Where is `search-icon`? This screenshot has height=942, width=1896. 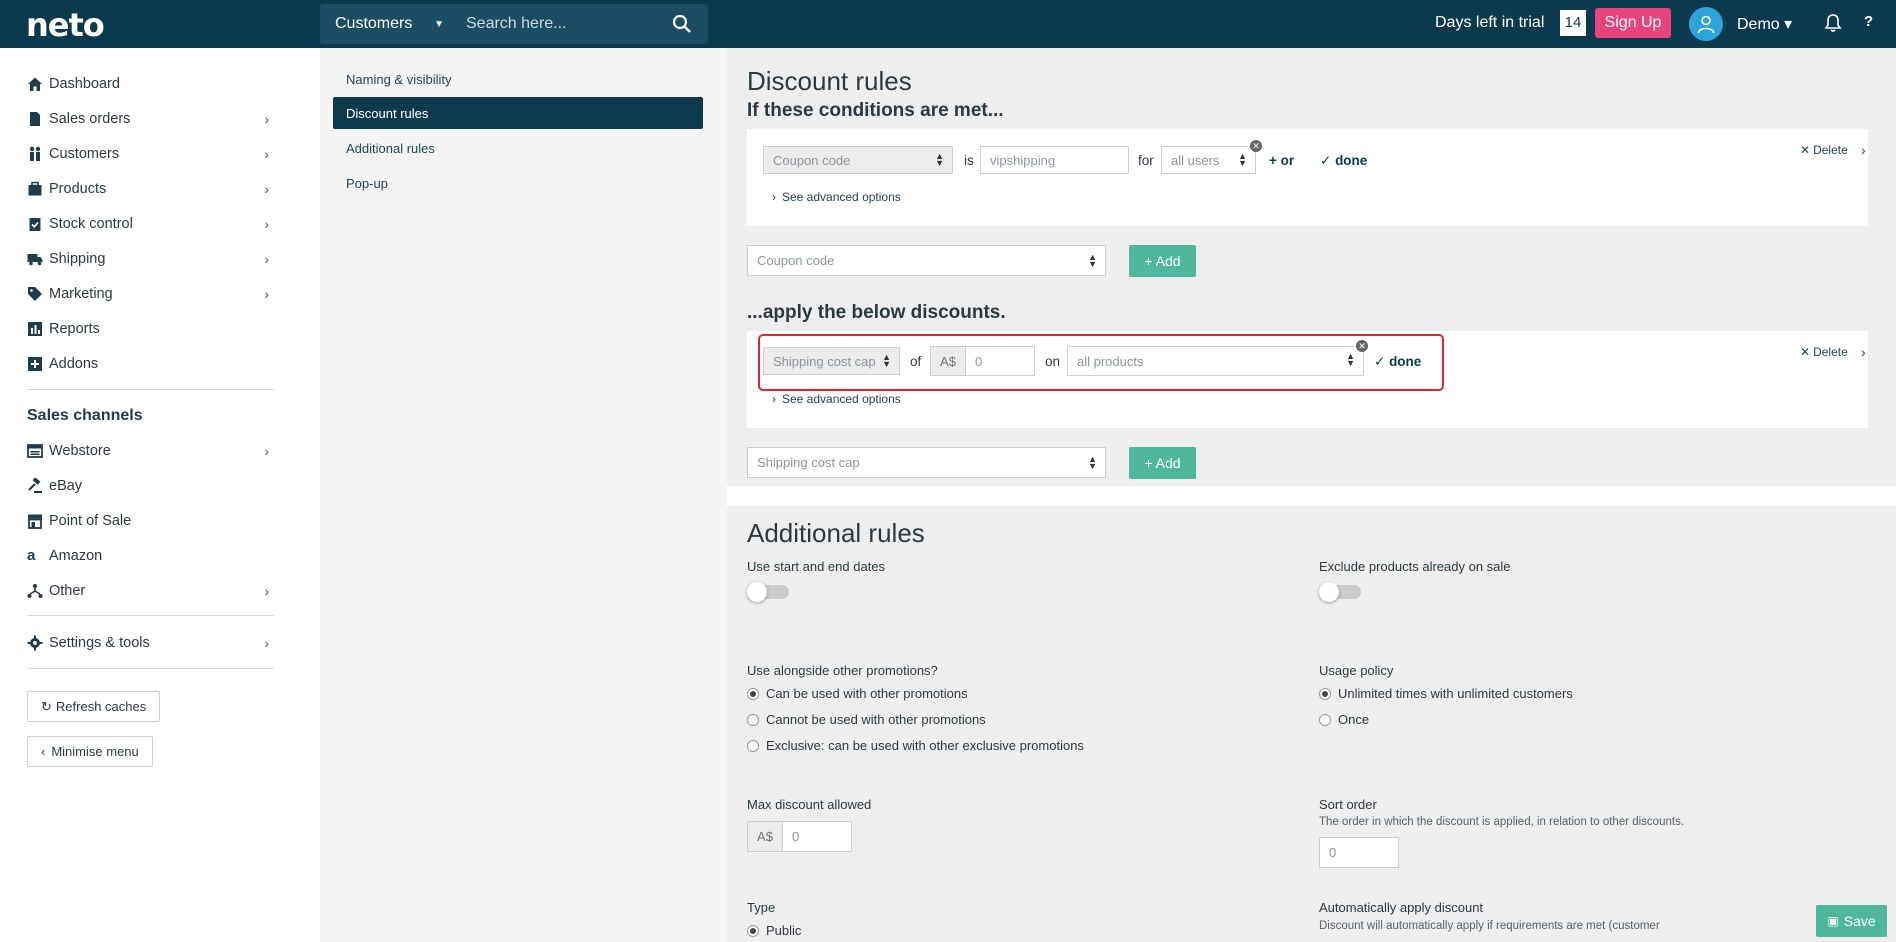 search-icon is located at coordinates (682, 24).